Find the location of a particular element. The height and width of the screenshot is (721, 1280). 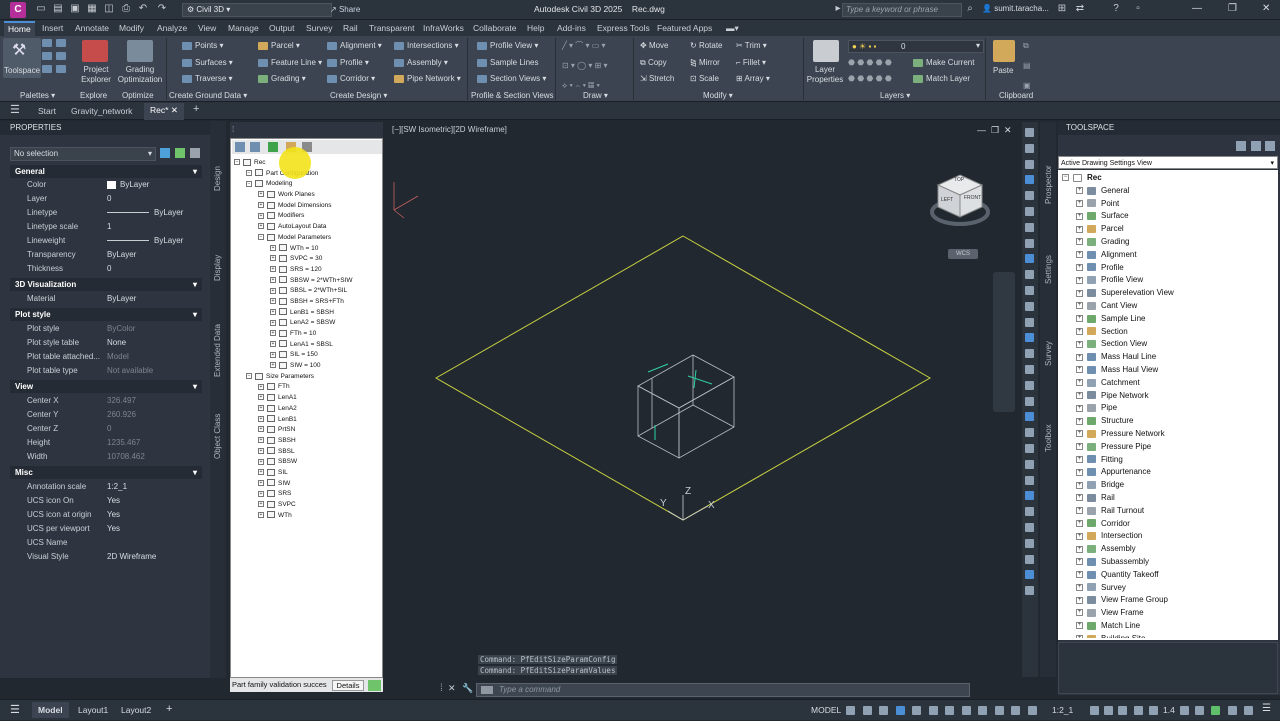

tree-node: + SRS = 120 is located at coordinates (308, 270).